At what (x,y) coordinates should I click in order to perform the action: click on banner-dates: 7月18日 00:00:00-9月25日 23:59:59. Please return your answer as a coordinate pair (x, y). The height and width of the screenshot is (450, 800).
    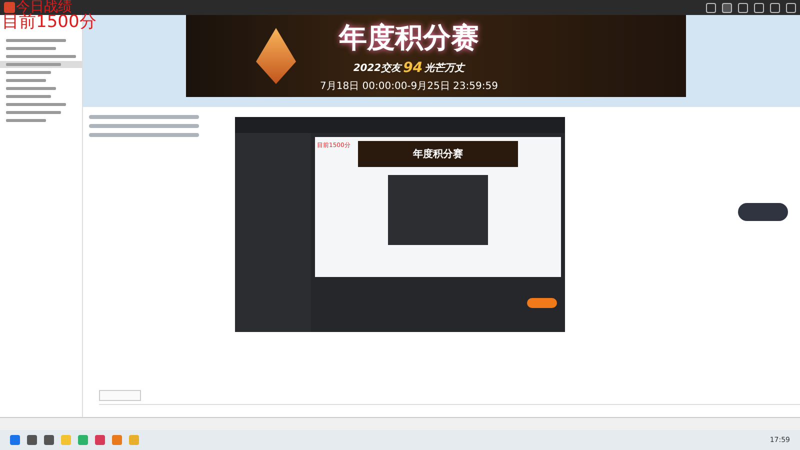
    Looking at the image, I should click on (409, 86).